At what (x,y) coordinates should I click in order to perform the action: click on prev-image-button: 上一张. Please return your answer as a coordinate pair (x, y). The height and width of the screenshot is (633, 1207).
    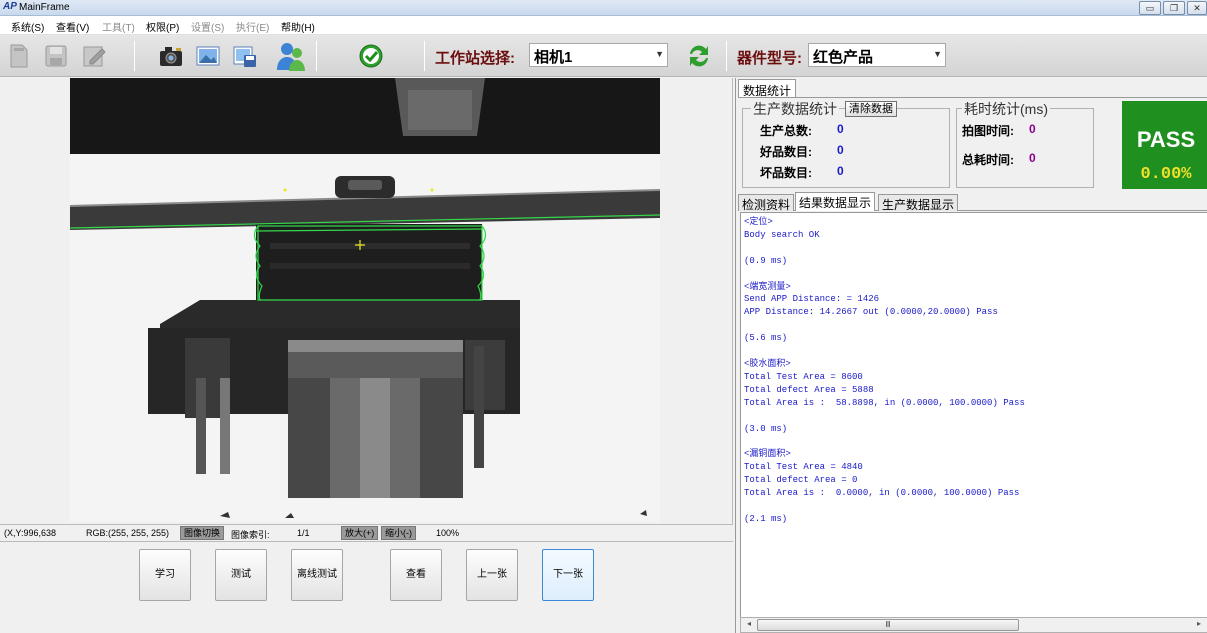
    Looking at the image, I should click on (492, 575).